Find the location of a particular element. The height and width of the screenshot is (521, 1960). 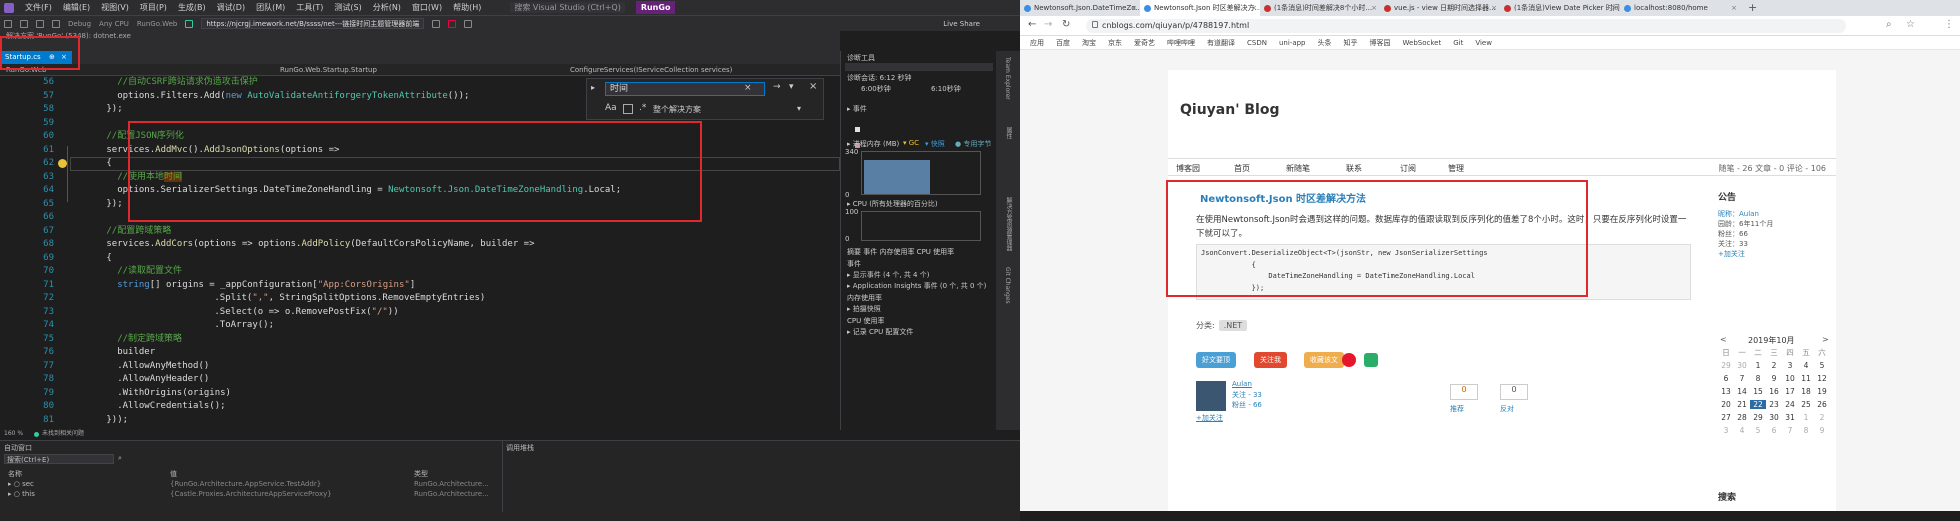

side-tool-tab: Team Explorer is located at coordinates (1007, 78).